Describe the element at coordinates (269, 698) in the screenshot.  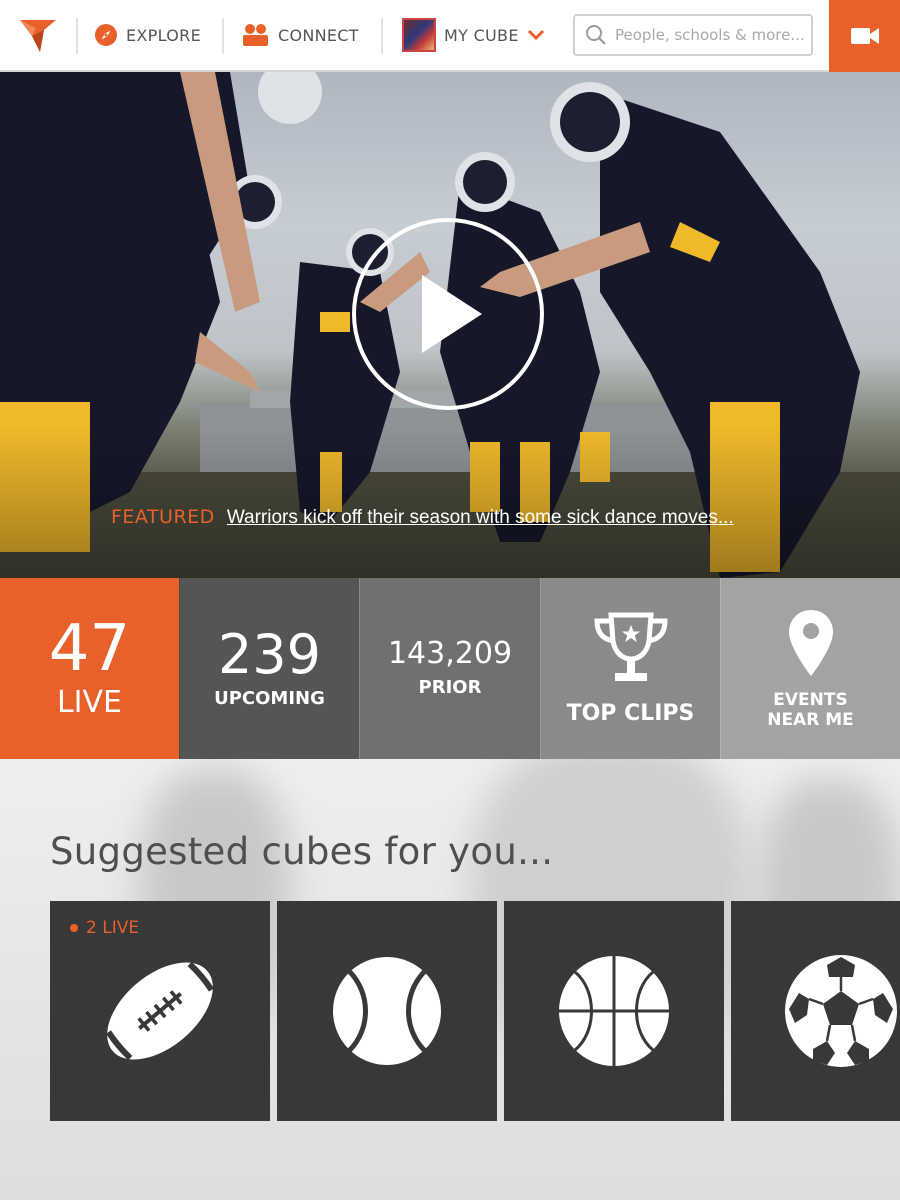
I see `upcoming-label: UPCOMING` at that location.